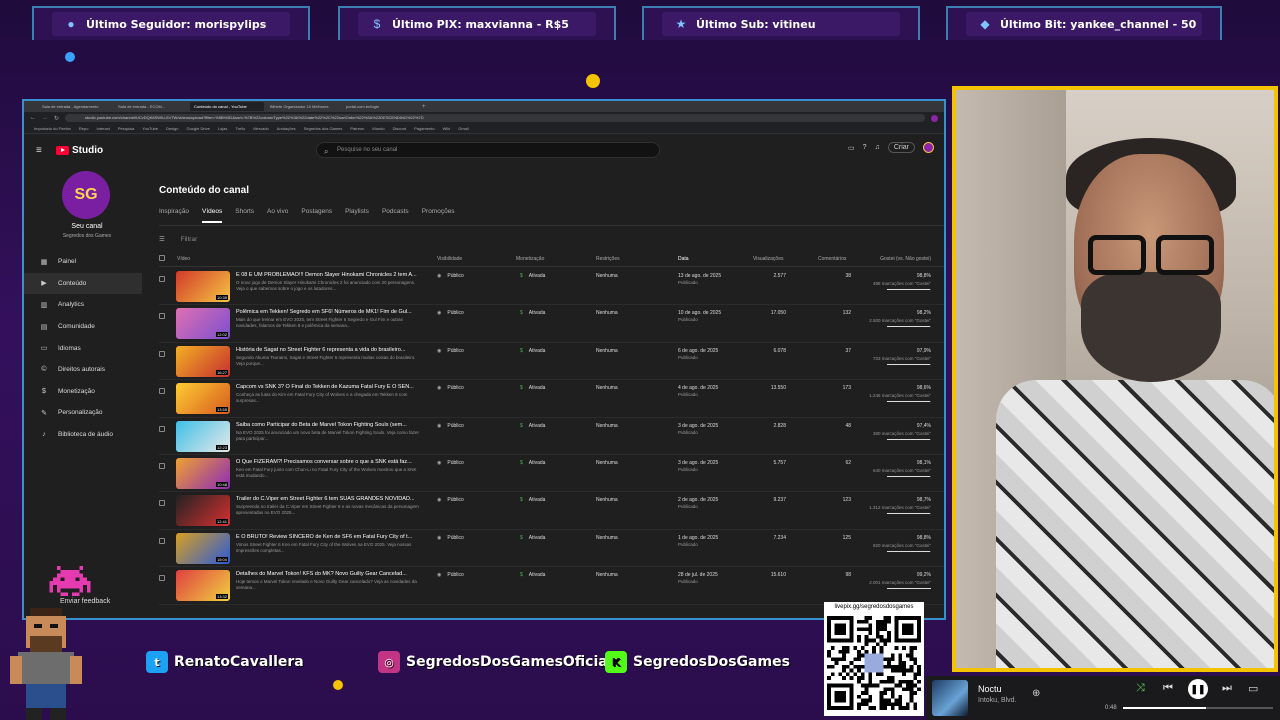  What do you see at coordinates (203, 548) in the screenshot?
I see `video-thumbnail: 15:04` at bounding box center [203, 548].